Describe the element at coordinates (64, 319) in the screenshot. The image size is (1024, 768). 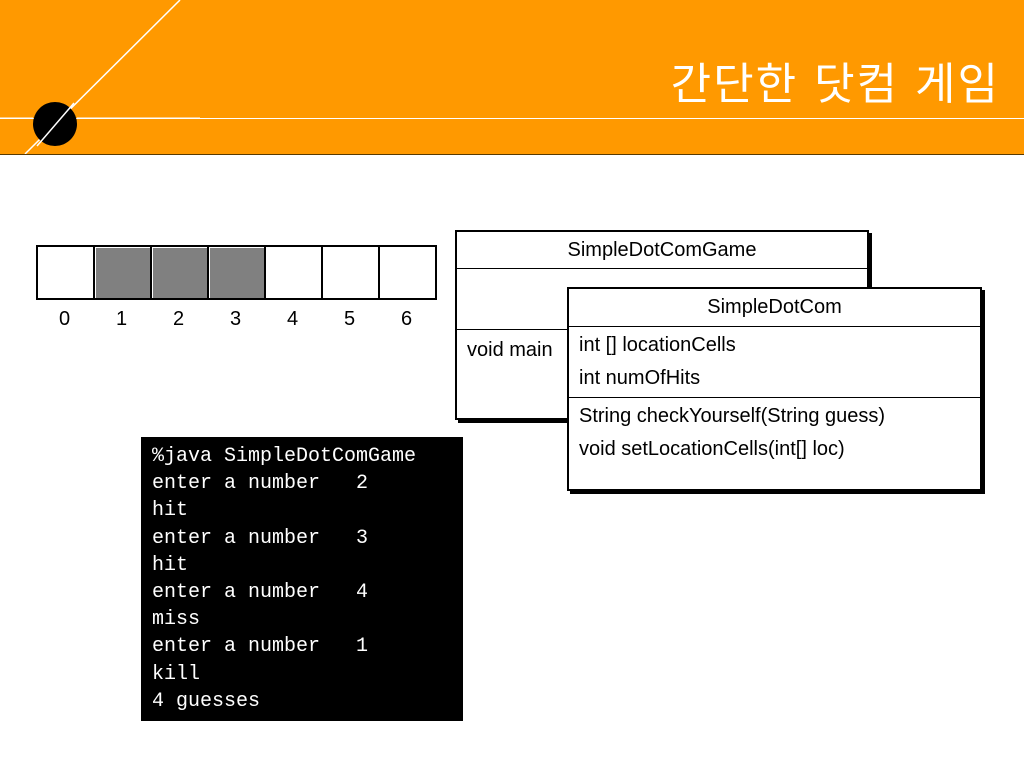
I see `grid-index-label: 0` at that location.